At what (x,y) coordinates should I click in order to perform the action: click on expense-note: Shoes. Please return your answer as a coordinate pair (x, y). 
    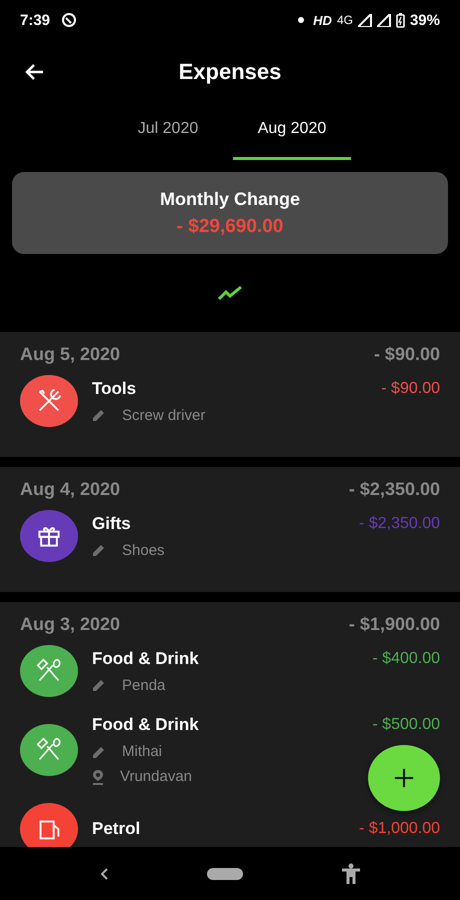
    Looking at the image, I should click on (143, 550).